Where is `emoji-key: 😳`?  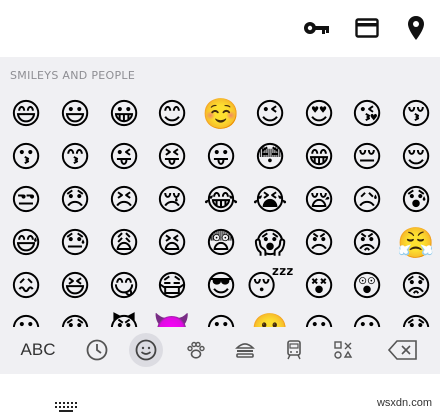 emoji-key: 😳 is located at coordinates (270, 158).